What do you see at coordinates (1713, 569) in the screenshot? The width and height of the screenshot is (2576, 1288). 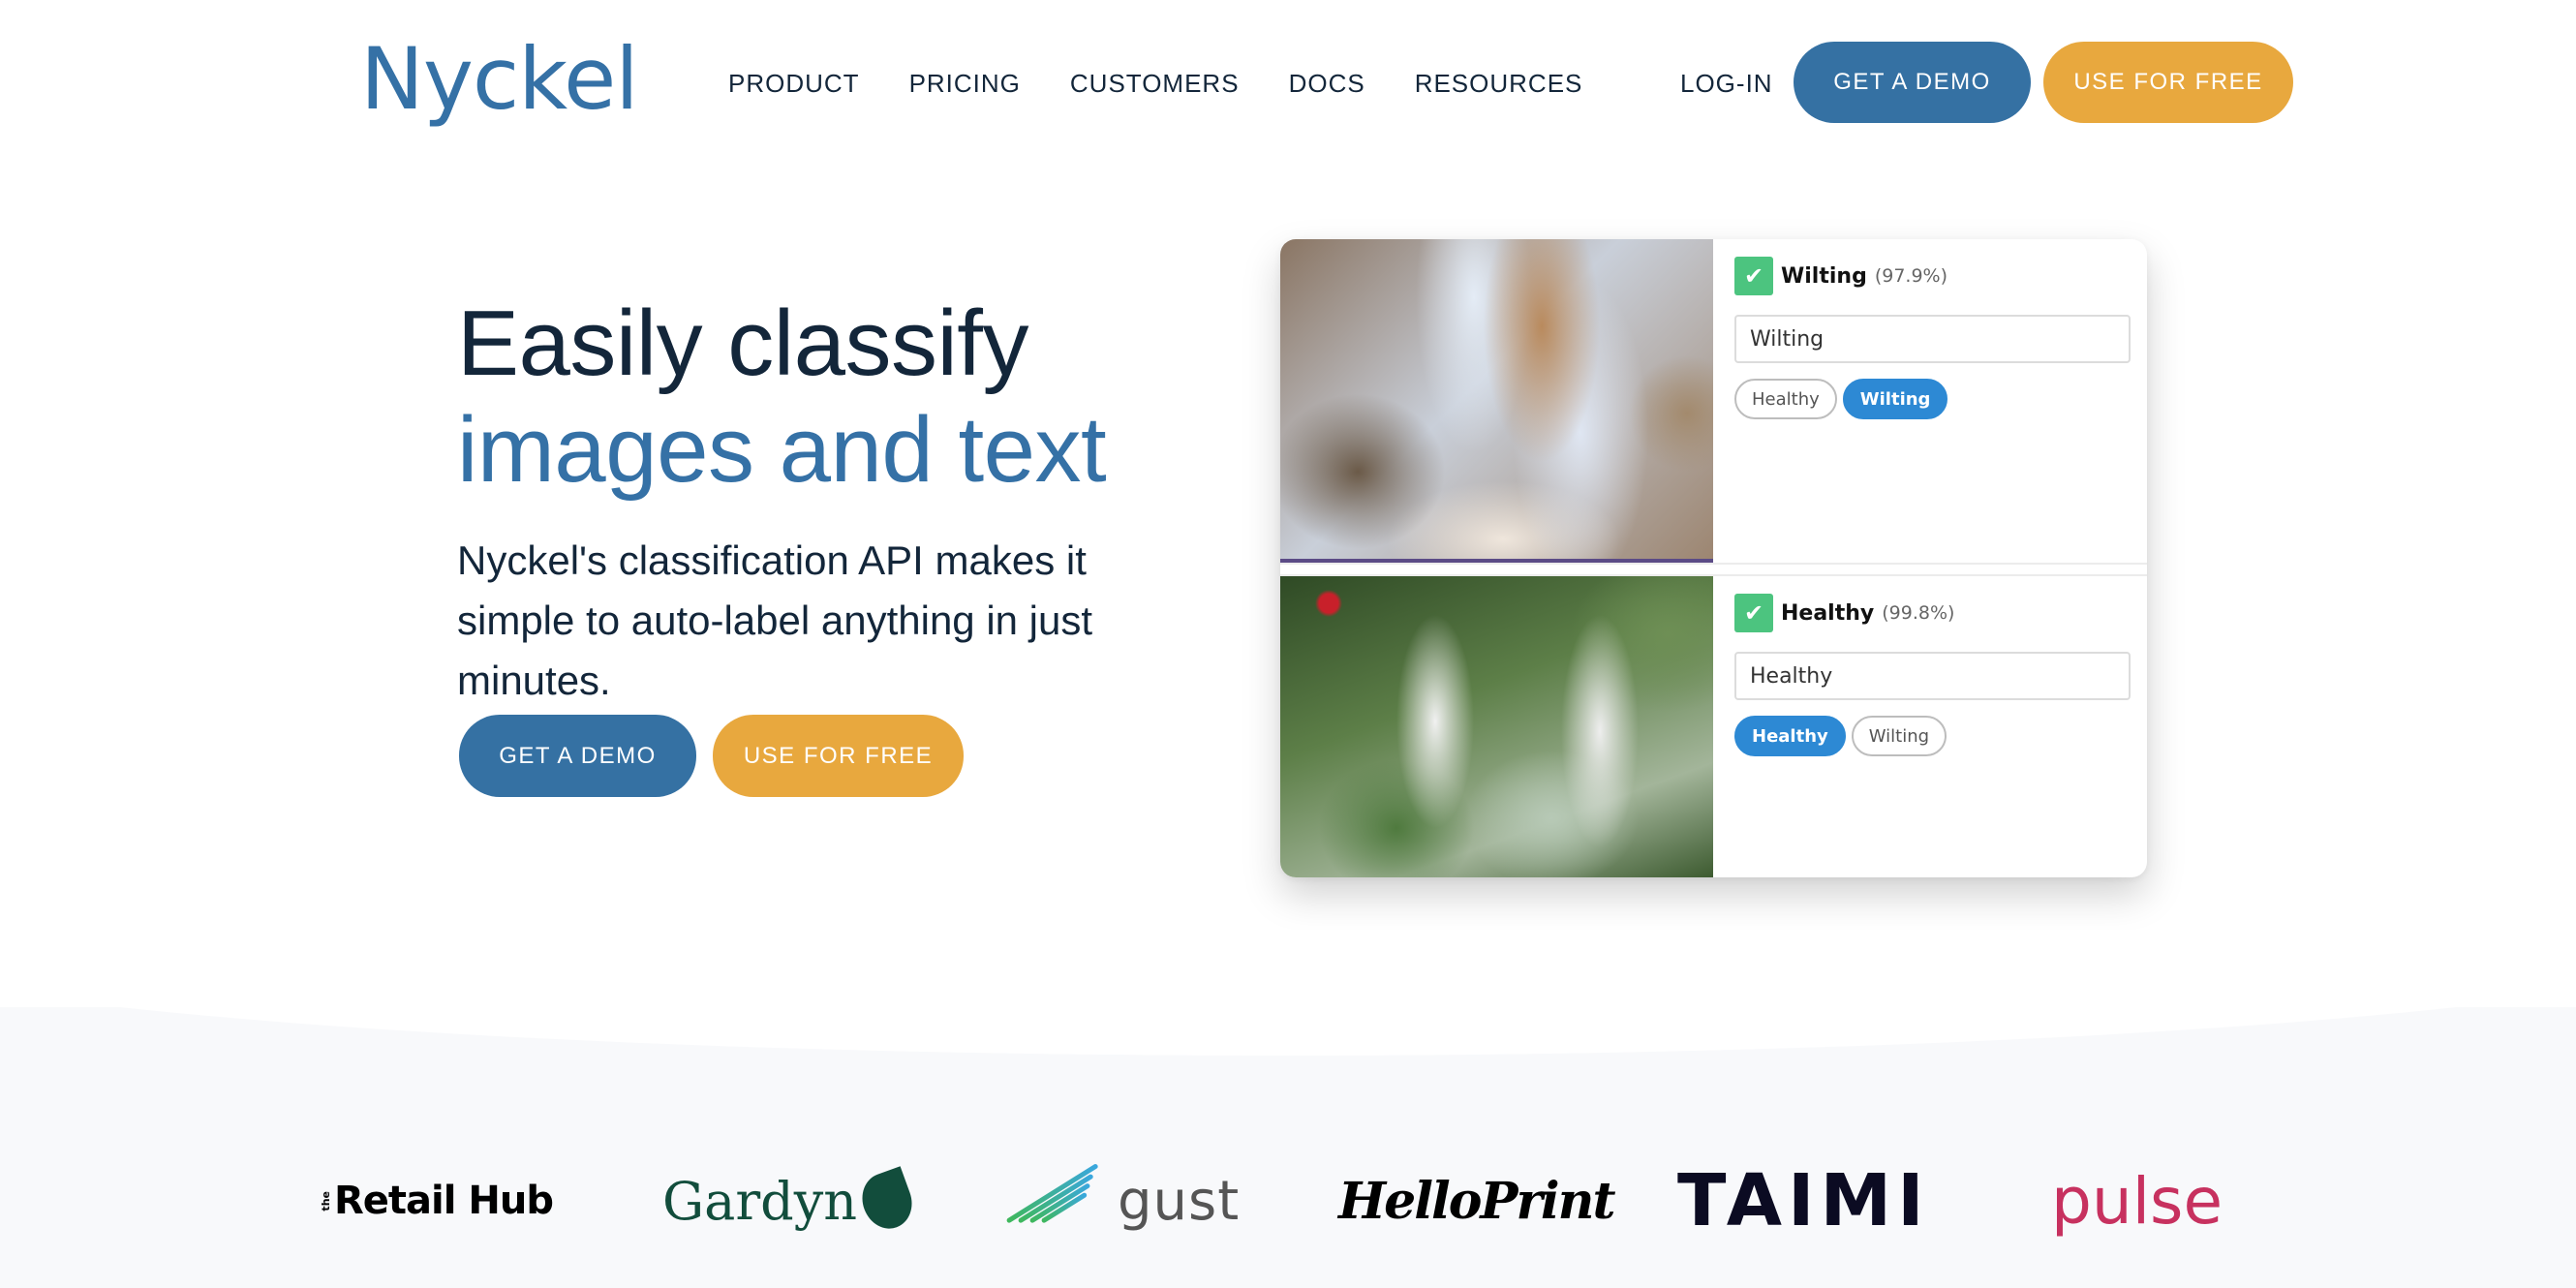 I see `row-divider` at bounding box center [1713, 569].